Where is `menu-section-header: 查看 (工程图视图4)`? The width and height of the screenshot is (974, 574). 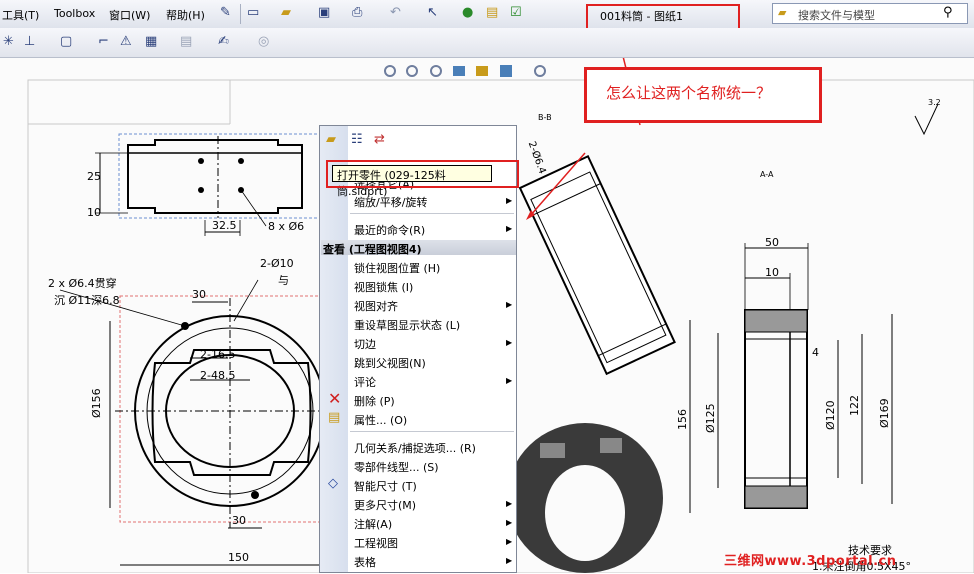 menu-section-header: 查看 (工程图视图4) is located at coordinates (418, 248).